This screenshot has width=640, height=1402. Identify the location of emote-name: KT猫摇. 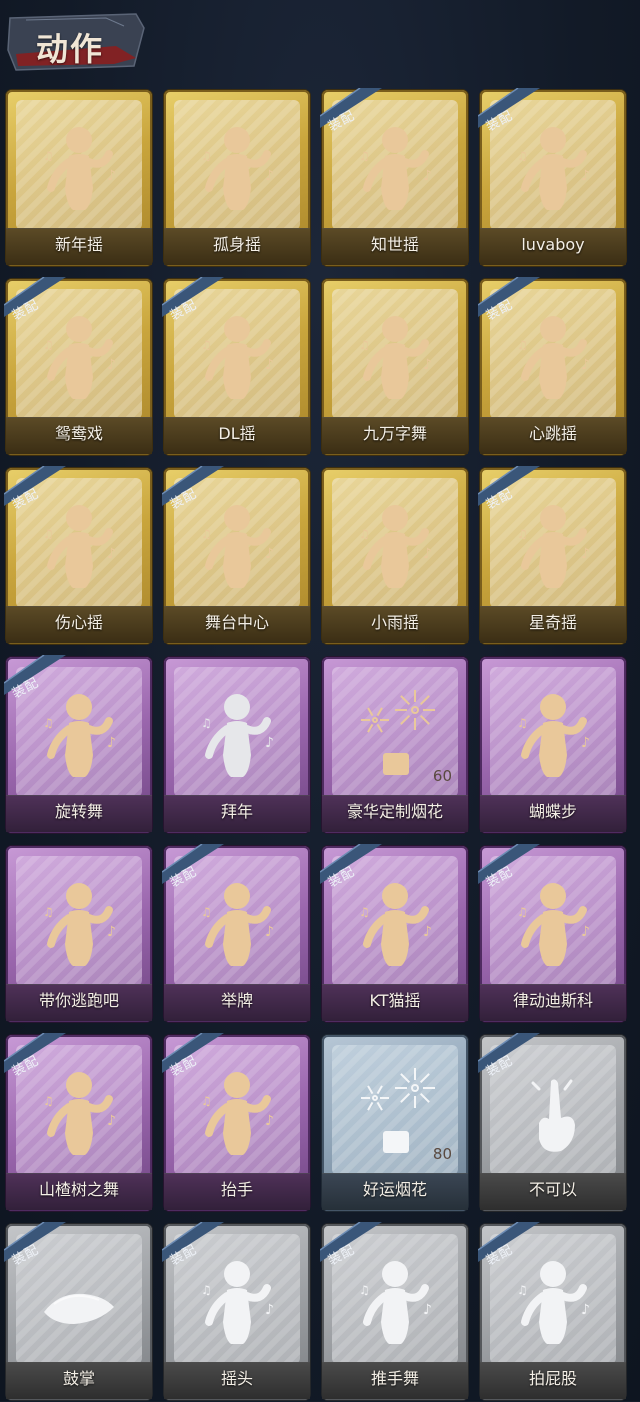
(395, 1000).